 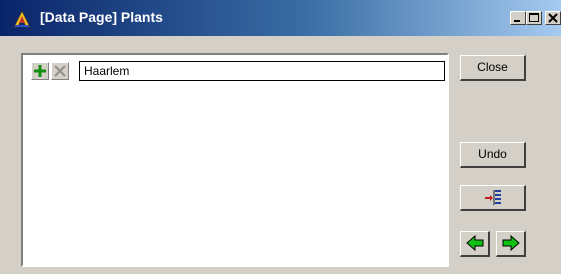 What do you see at coordinates (280, 18) in the screenshot?
I see `title-bar: [Data Page] Plants` at bounding box center [280, 18].